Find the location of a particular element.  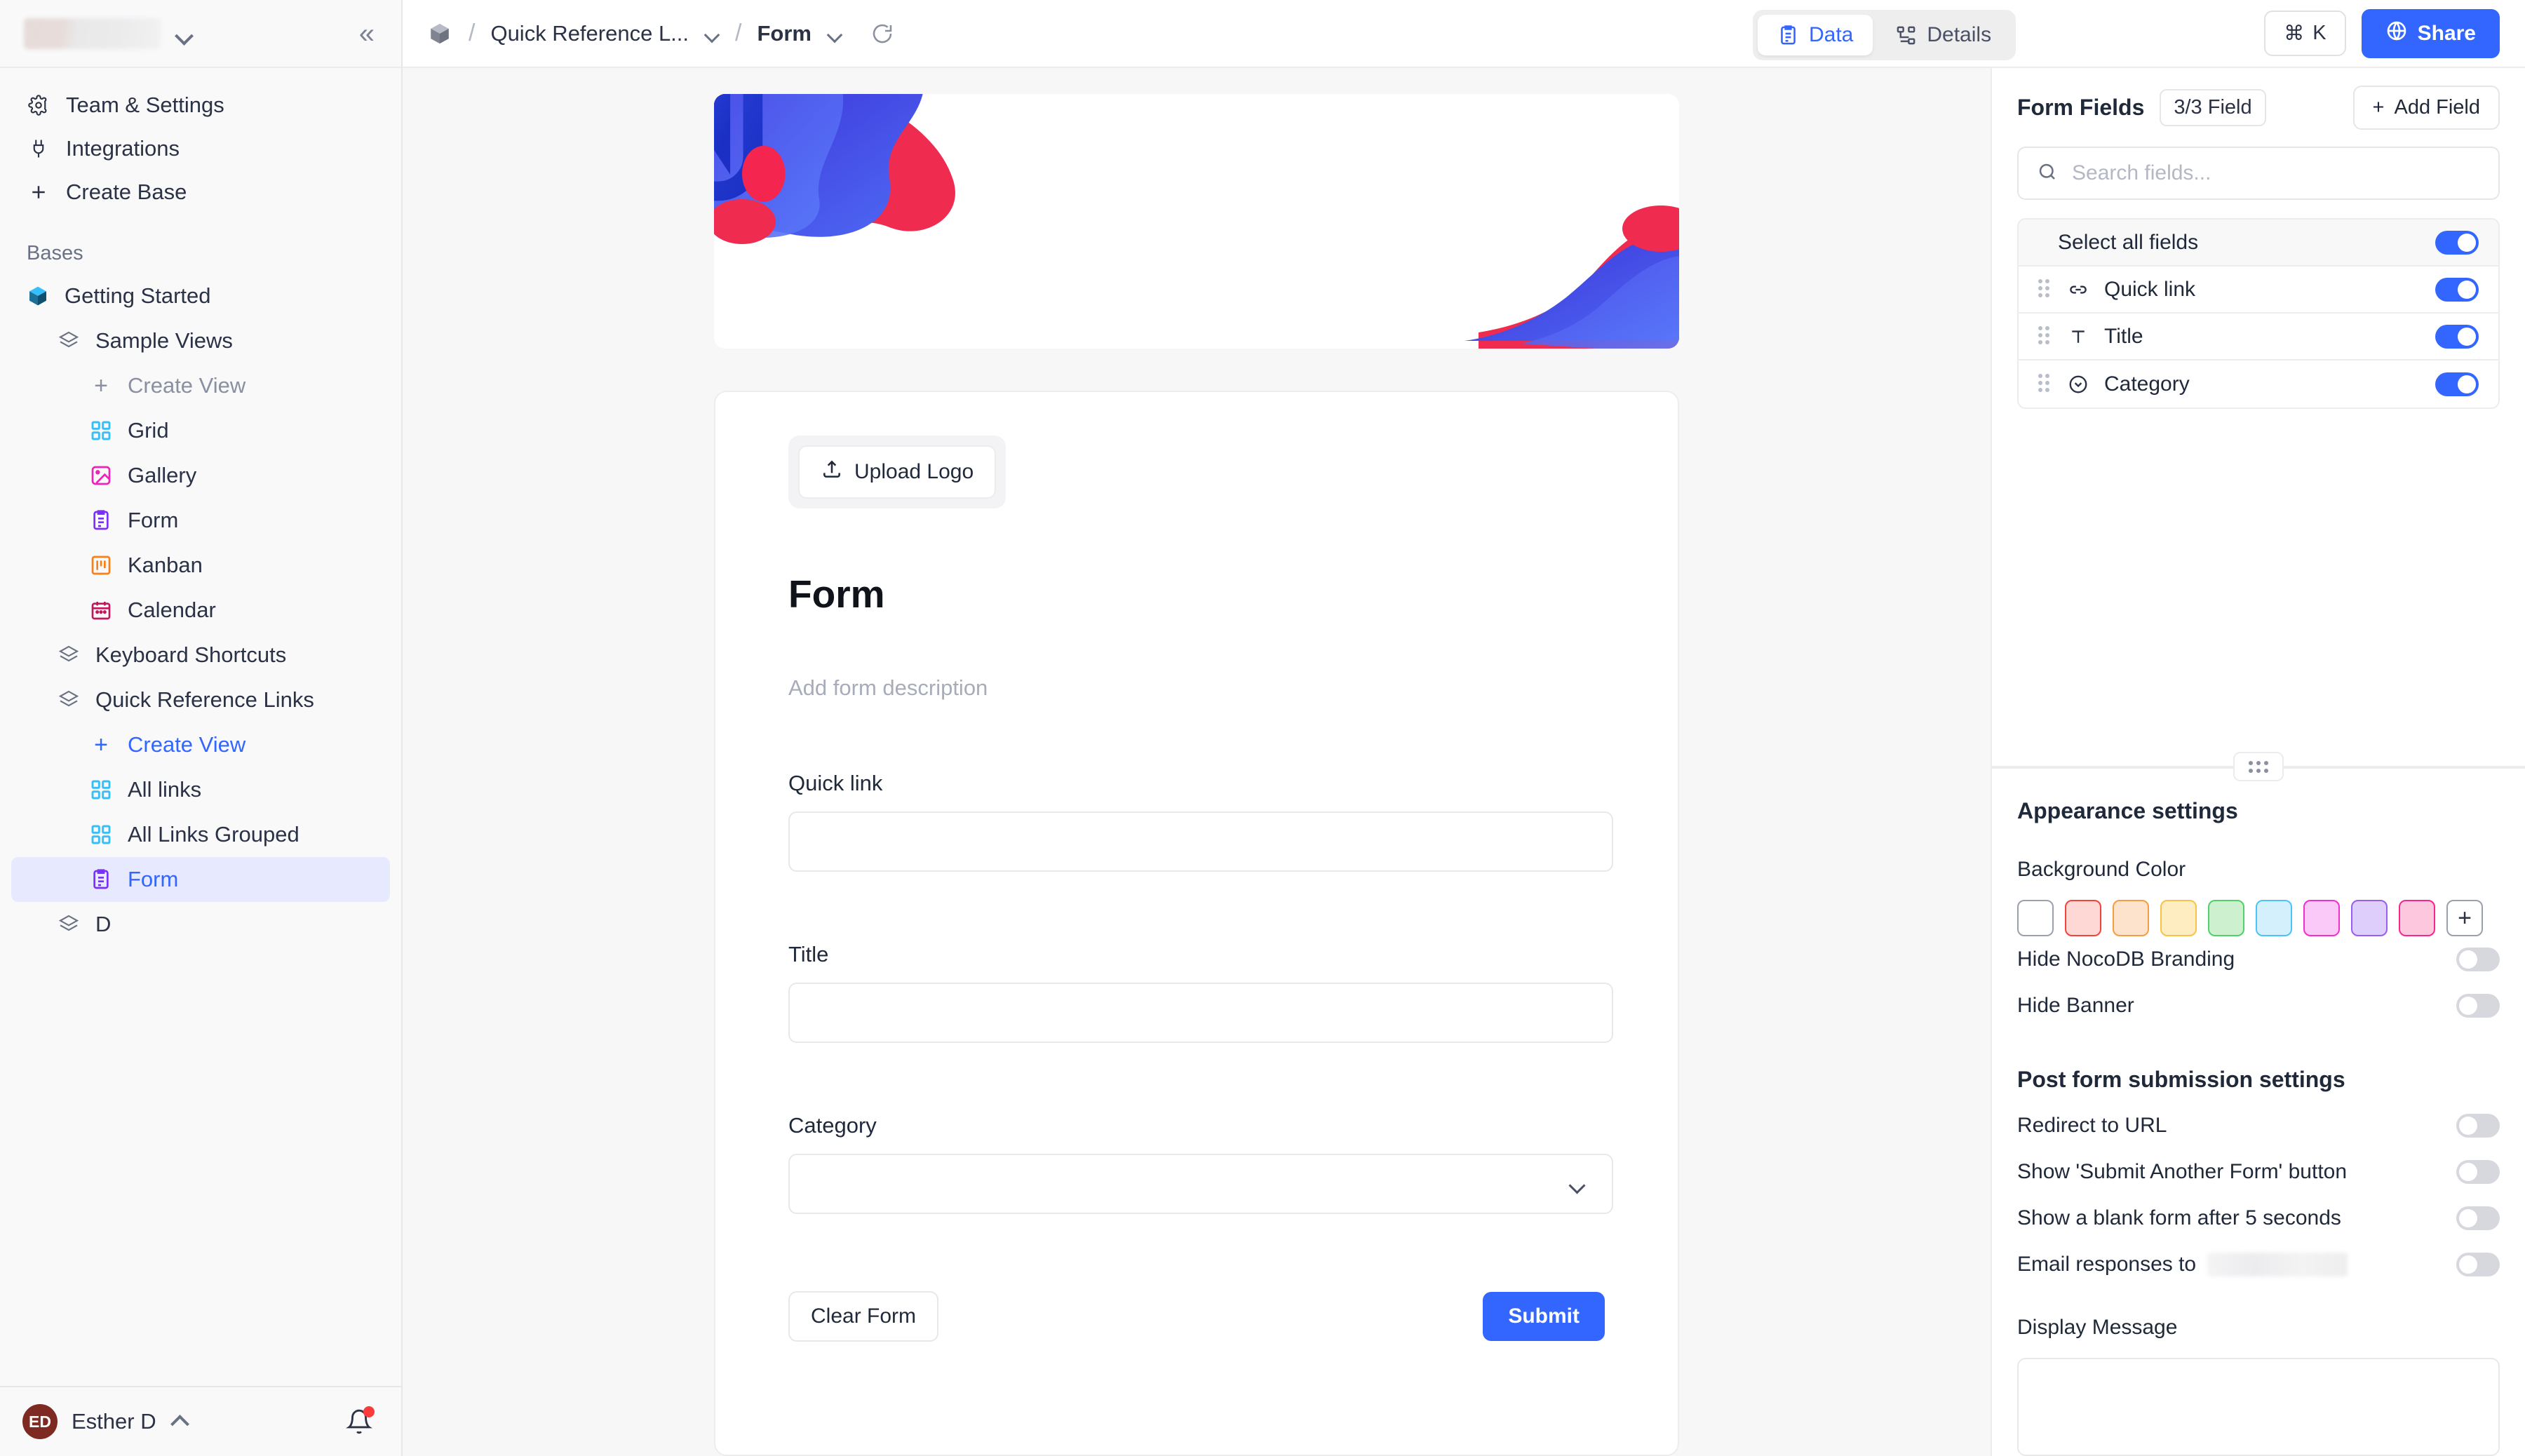

form-title: Form is located at coordinates (1196, 594).